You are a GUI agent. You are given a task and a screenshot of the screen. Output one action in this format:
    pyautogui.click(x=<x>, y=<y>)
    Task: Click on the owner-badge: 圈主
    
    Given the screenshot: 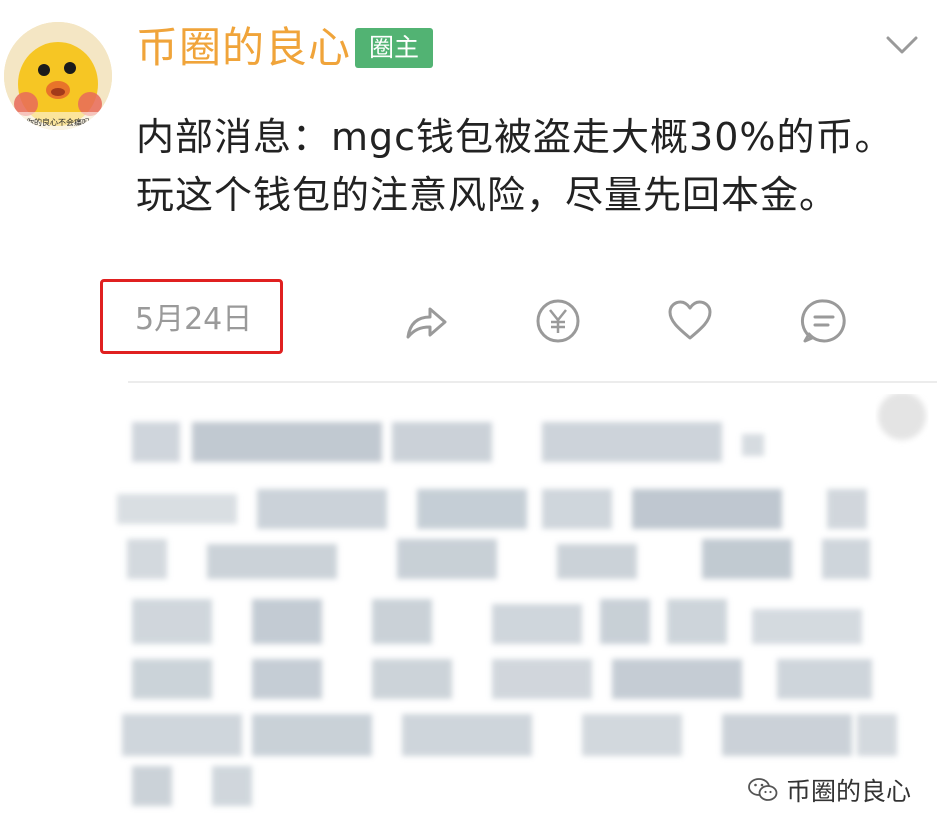 What is the action you would take?
    pyautogui.click(x=394, y=48)
    